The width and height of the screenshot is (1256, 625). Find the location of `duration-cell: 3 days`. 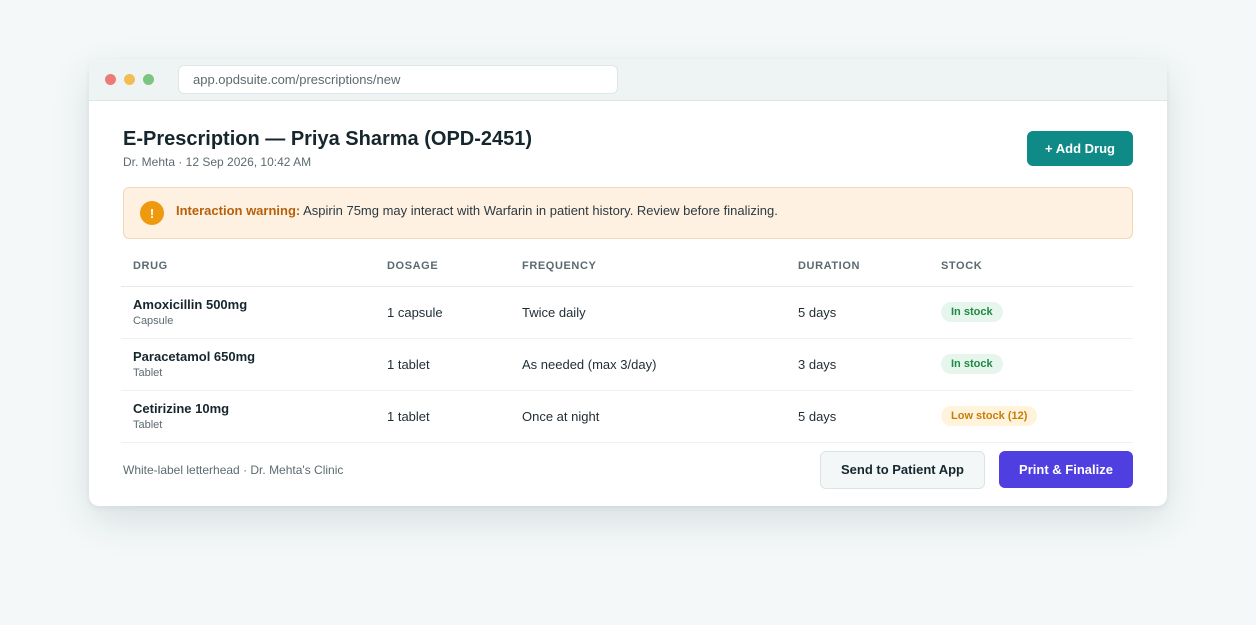

duration-cell: 3 days is located at coordinates (857, 364).